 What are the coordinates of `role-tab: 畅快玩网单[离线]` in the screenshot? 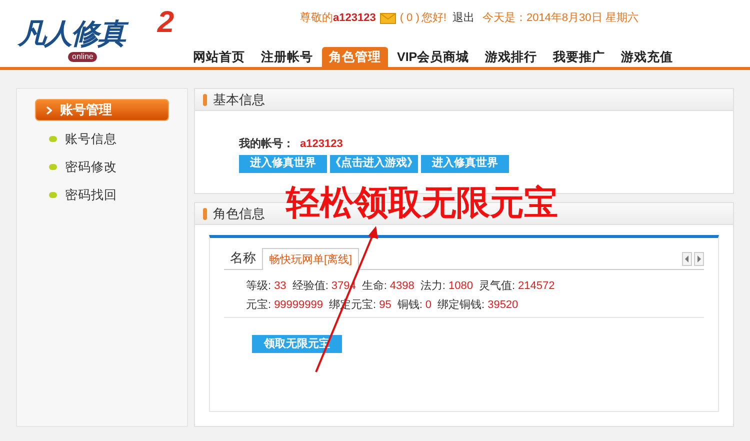 It's located at (311, 259).